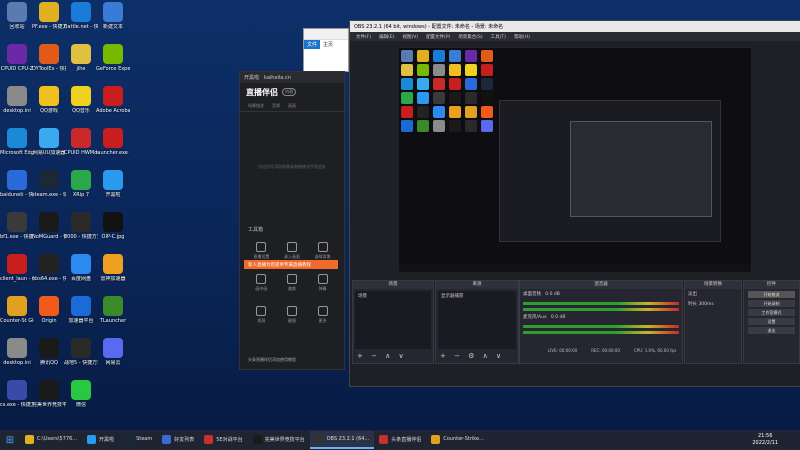  Describe the element at coordinates (113, 195) in the screenshot. I see `desktop-icon-label: 开黑啦` at that location.